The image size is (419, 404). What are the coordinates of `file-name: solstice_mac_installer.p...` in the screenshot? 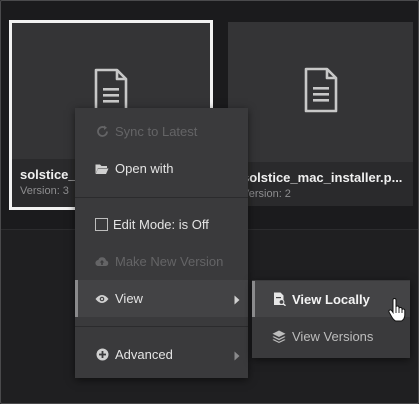 It's located at (322, 177).